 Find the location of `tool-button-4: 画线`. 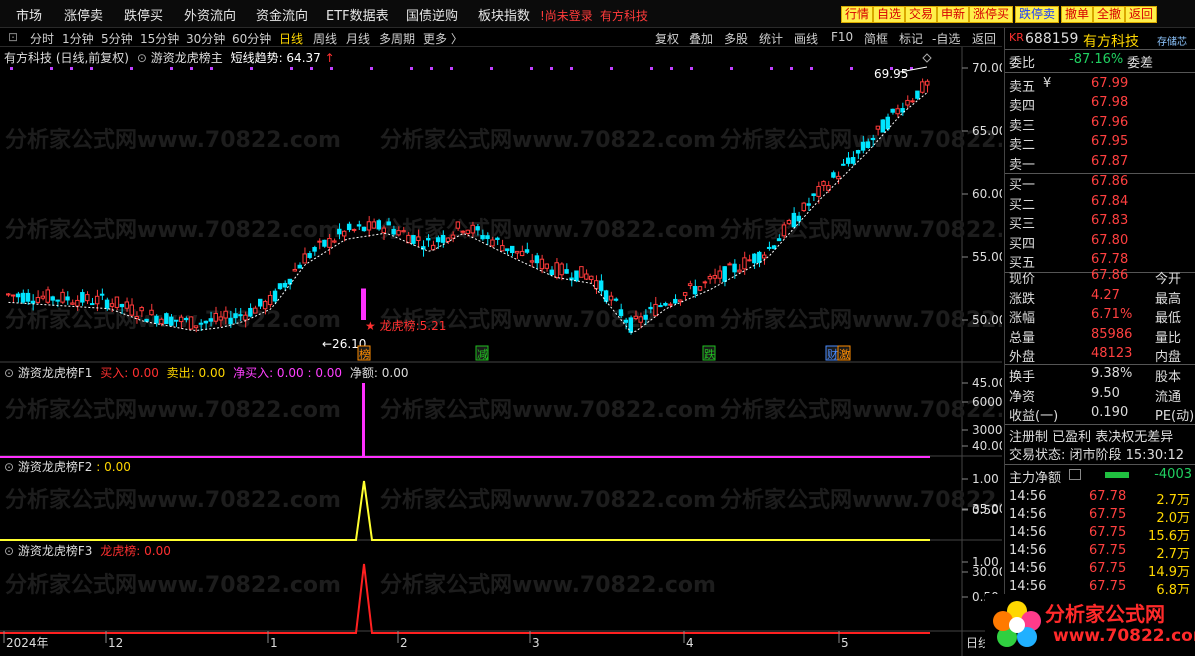

tool-button-4: 画线 is located at coordinates (806, 38).